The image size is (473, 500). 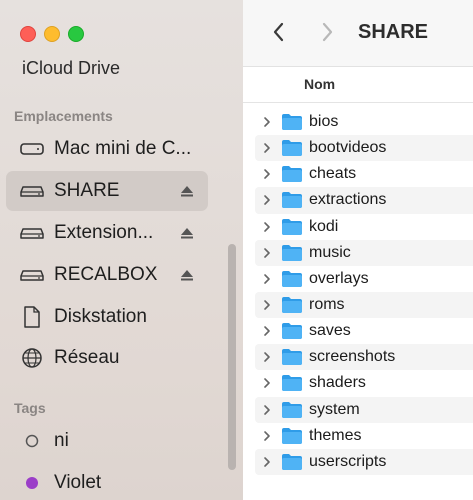 What do you see at coordinates (324, 122) in the screenshot?
I see `file-name: bios` at bounding box center [324, 122].